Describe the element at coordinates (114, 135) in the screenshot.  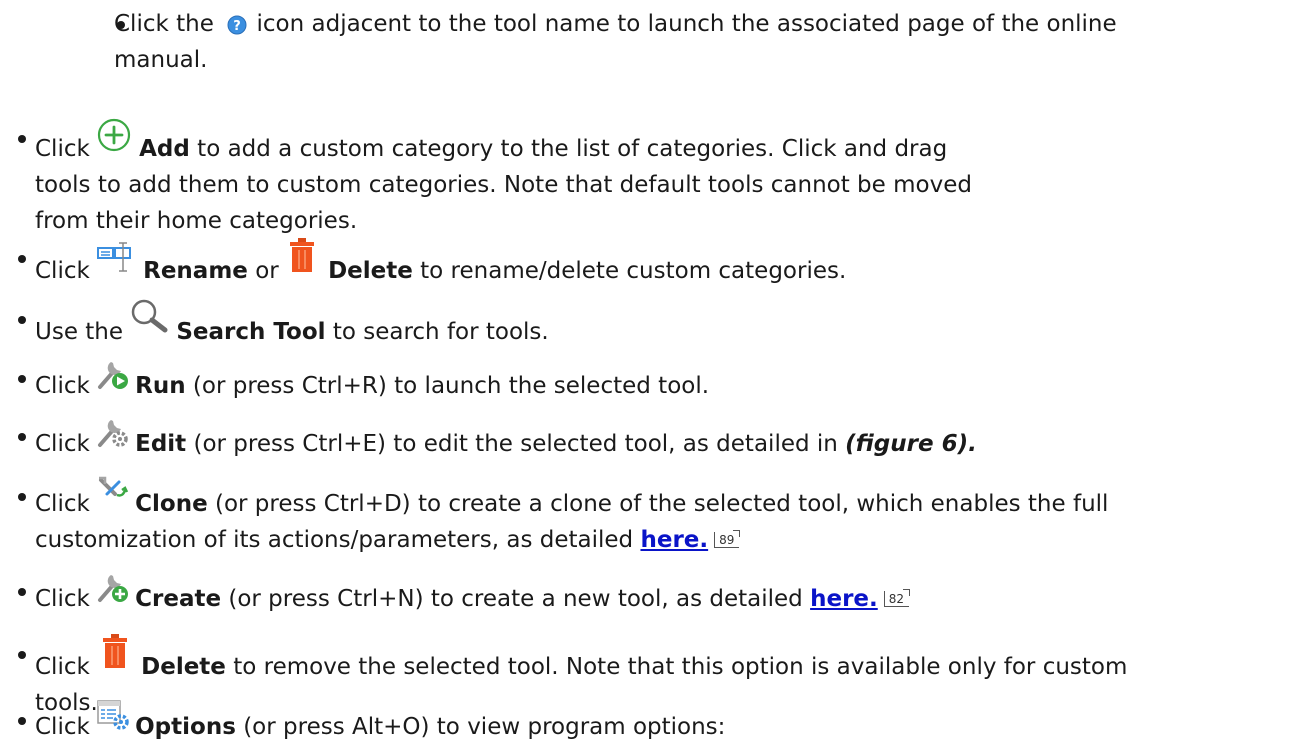
I see `add-icon` at that location.